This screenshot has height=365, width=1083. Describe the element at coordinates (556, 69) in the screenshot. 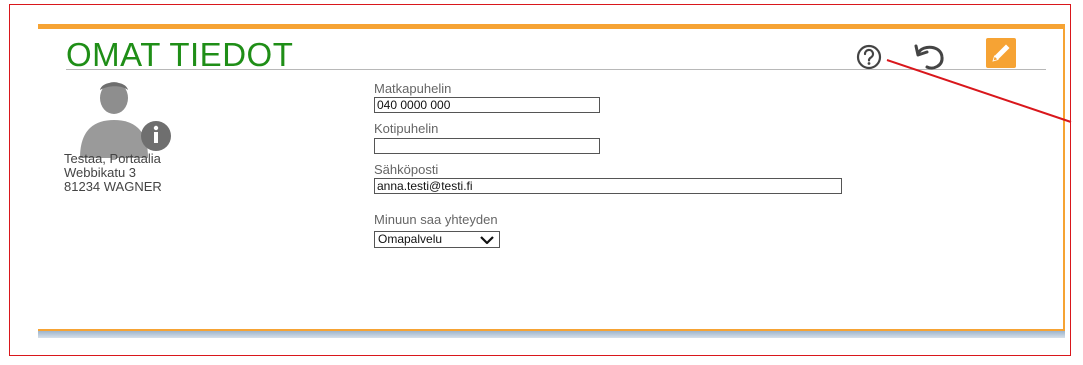

I see `title-divider` at that location.